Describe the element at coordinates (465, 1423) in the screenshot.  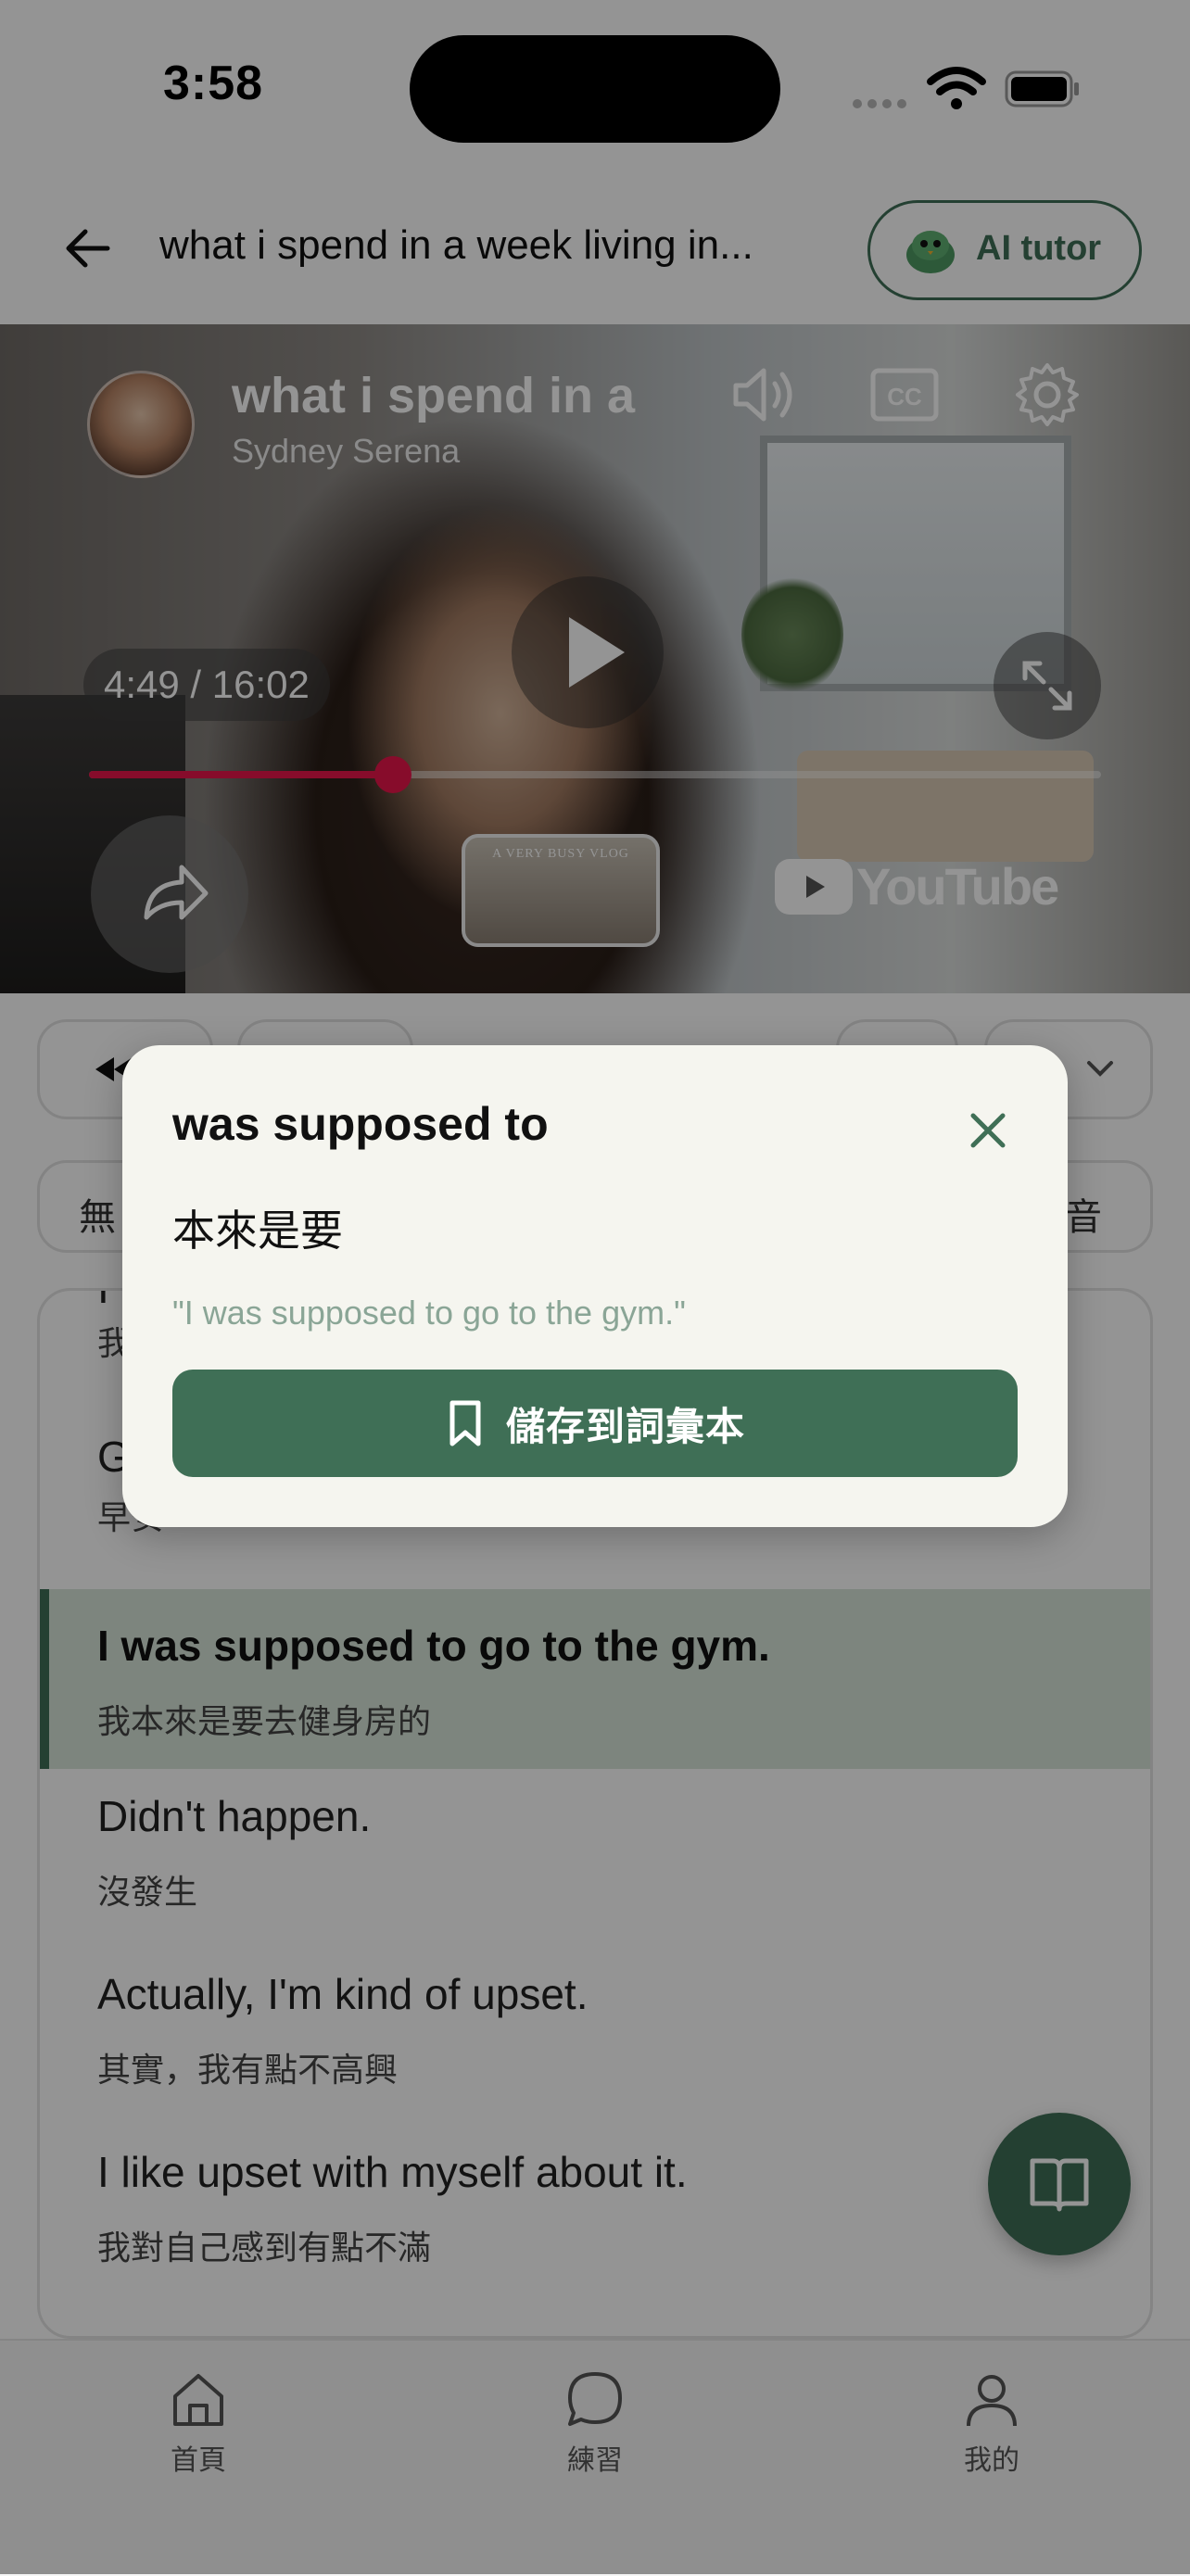
I see `bookmark-icon` at that location.